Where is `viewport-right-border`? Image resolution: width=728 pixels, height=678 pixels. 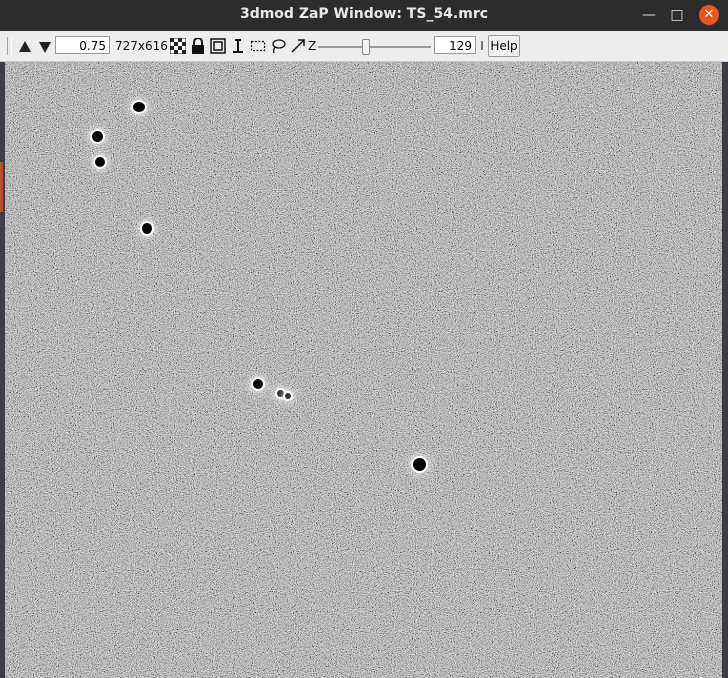 viewport-right-border is located at coordinates (725, 370).